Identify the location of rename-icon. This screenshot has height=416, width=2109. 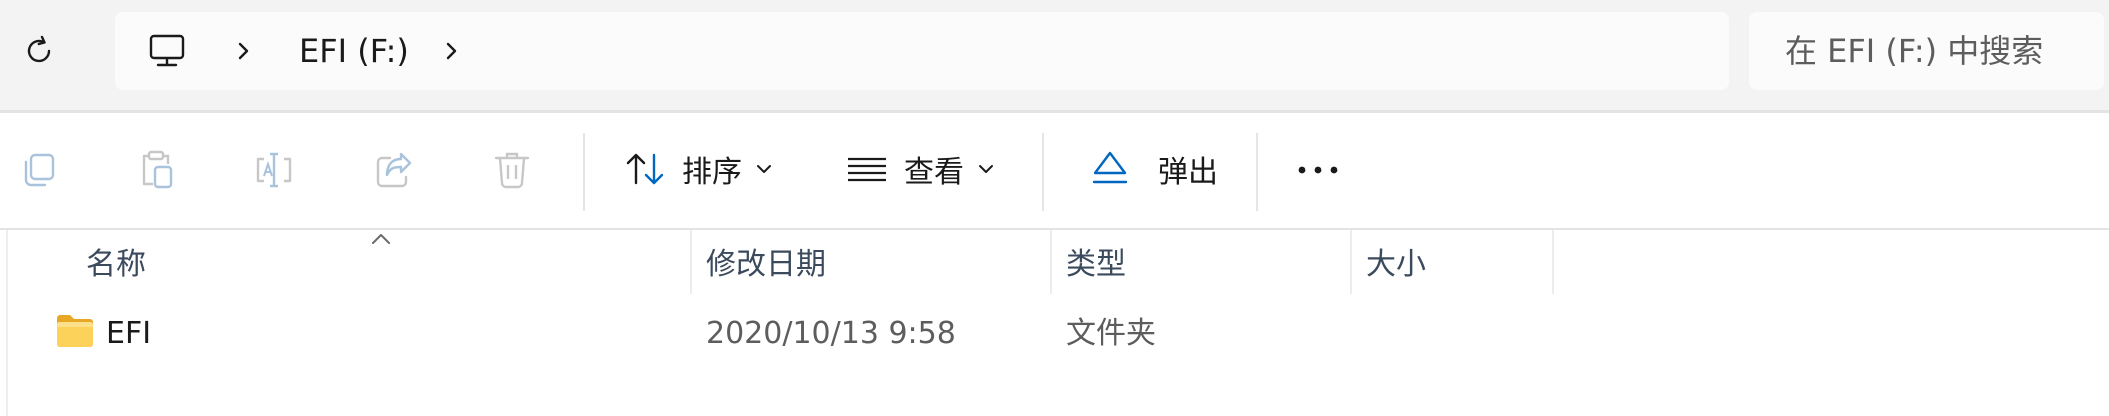
(274, 170).